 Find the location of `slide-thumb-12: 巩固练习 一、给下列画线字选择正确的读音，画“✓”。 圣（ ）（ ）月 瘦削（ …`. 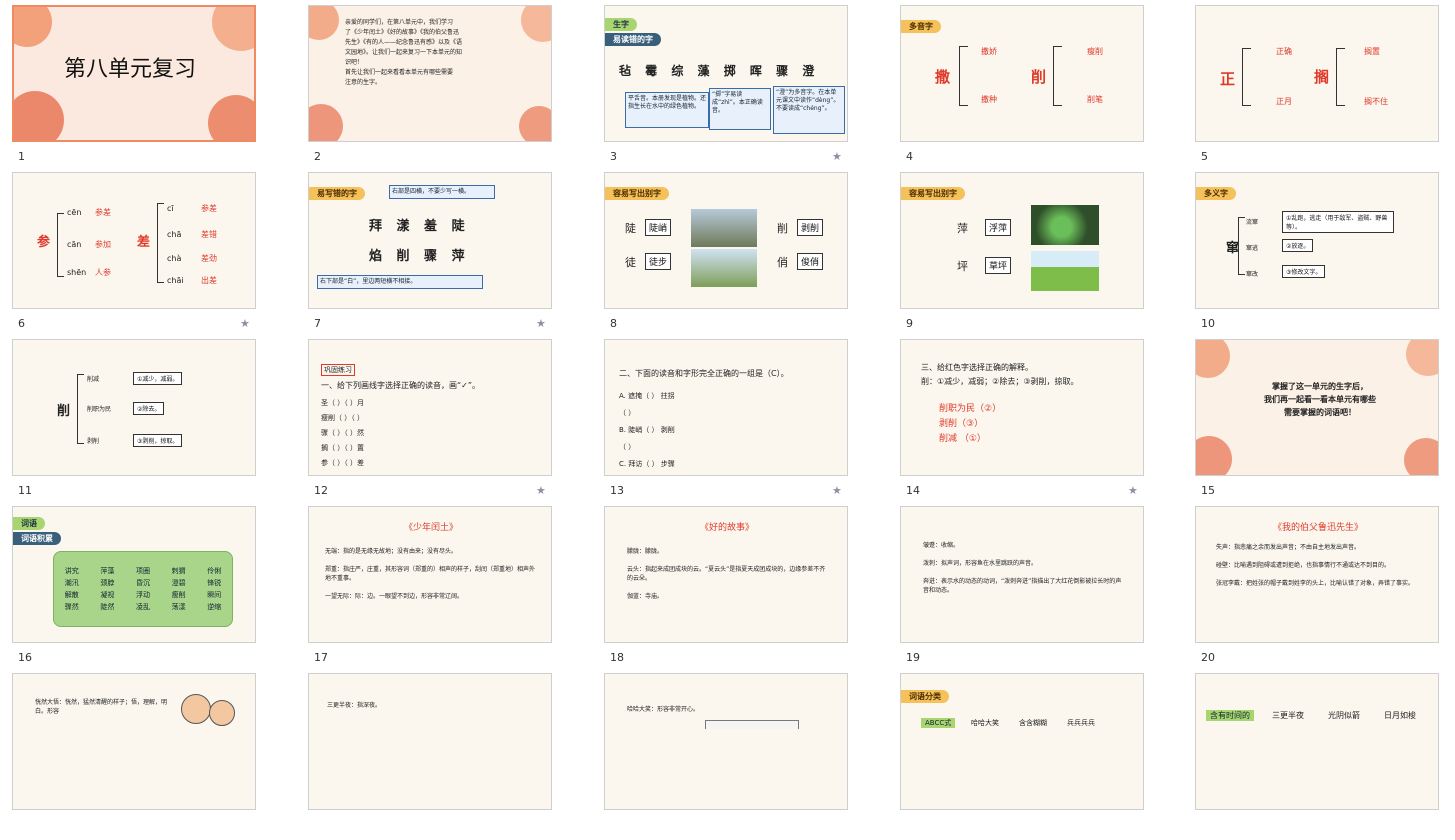

slide-thumb-12: 巩固练习 一、给下列画线字选择正确的读音，画“✓”。 圣（ ）（ ）月 瘦削（ … is located at coordinates (438, 422).